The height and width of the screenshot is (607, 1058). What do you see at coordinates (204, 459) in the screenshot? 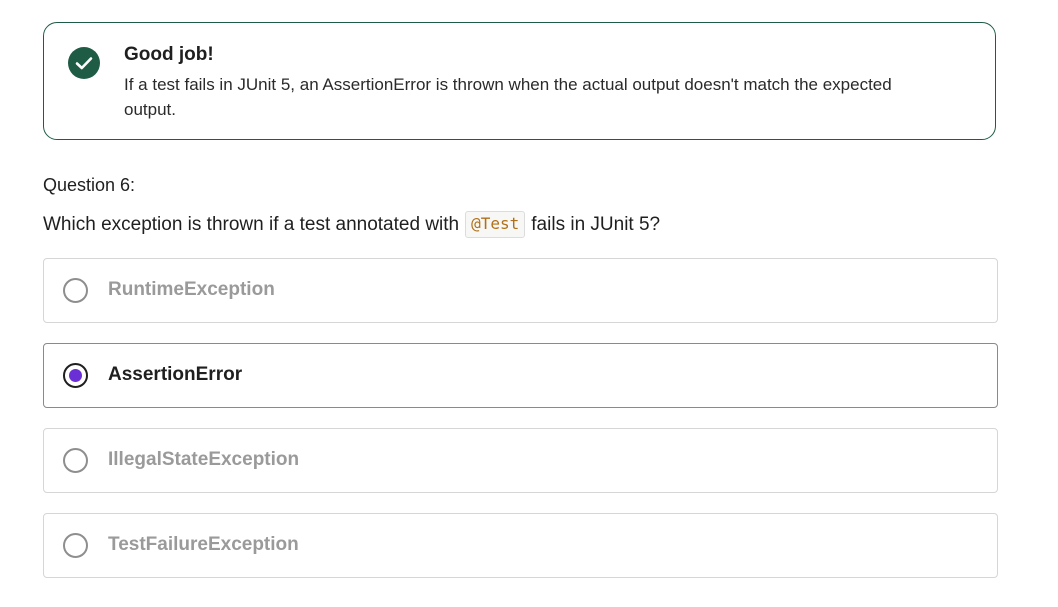
I see `option-label: IllegalStateException` at bounding box center [204, 459].